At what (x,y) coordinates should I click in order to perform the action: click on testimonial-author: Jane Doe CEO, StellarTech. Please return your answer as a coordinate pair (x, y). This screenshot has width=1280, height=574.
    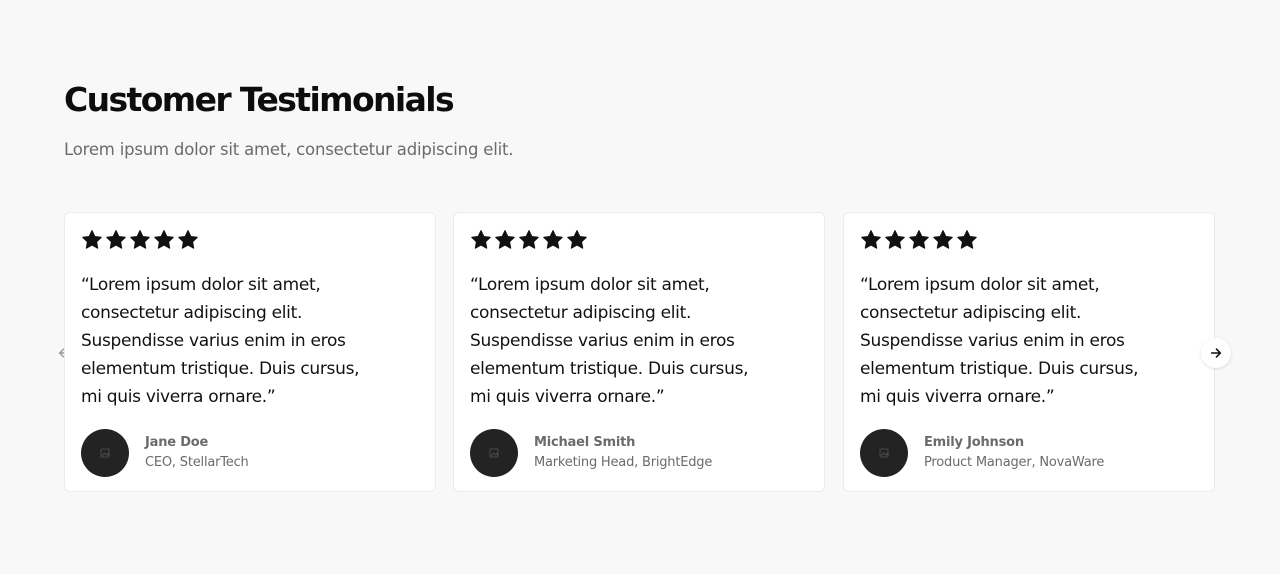
    Looking at the image, I should click on (165, 453).